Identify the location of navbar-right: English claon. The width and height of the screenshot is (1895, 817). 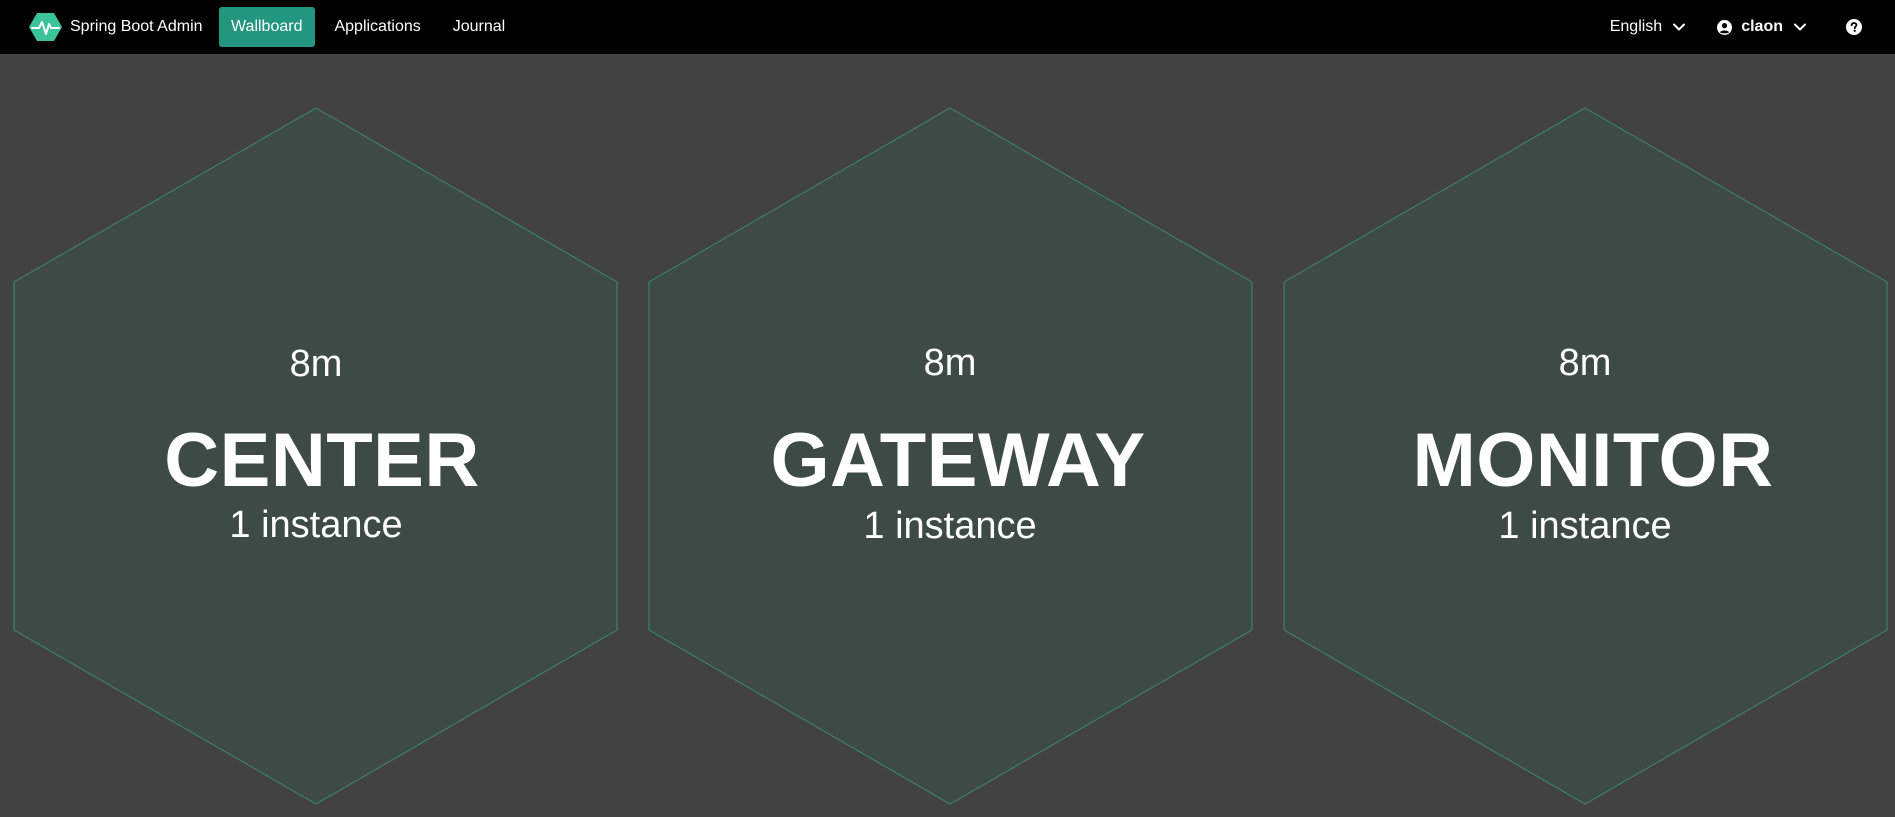
(1752, 27).